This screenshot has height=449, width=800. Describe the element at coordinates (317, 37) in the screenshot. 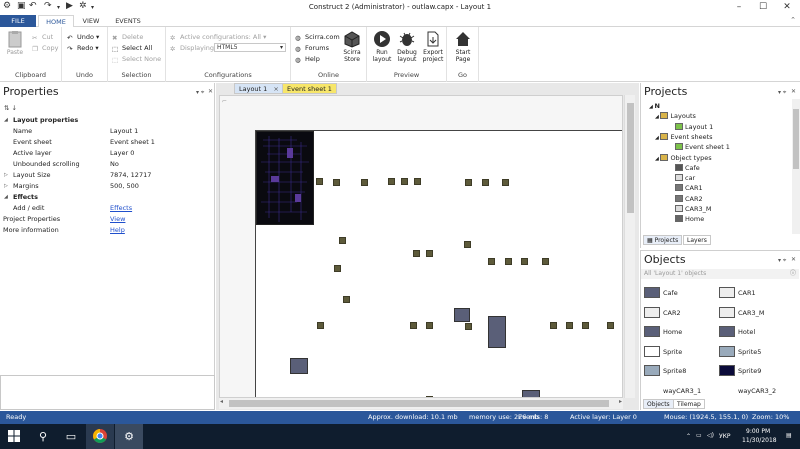

I see `scirra-link: ◍ Scirra.com` at that location.